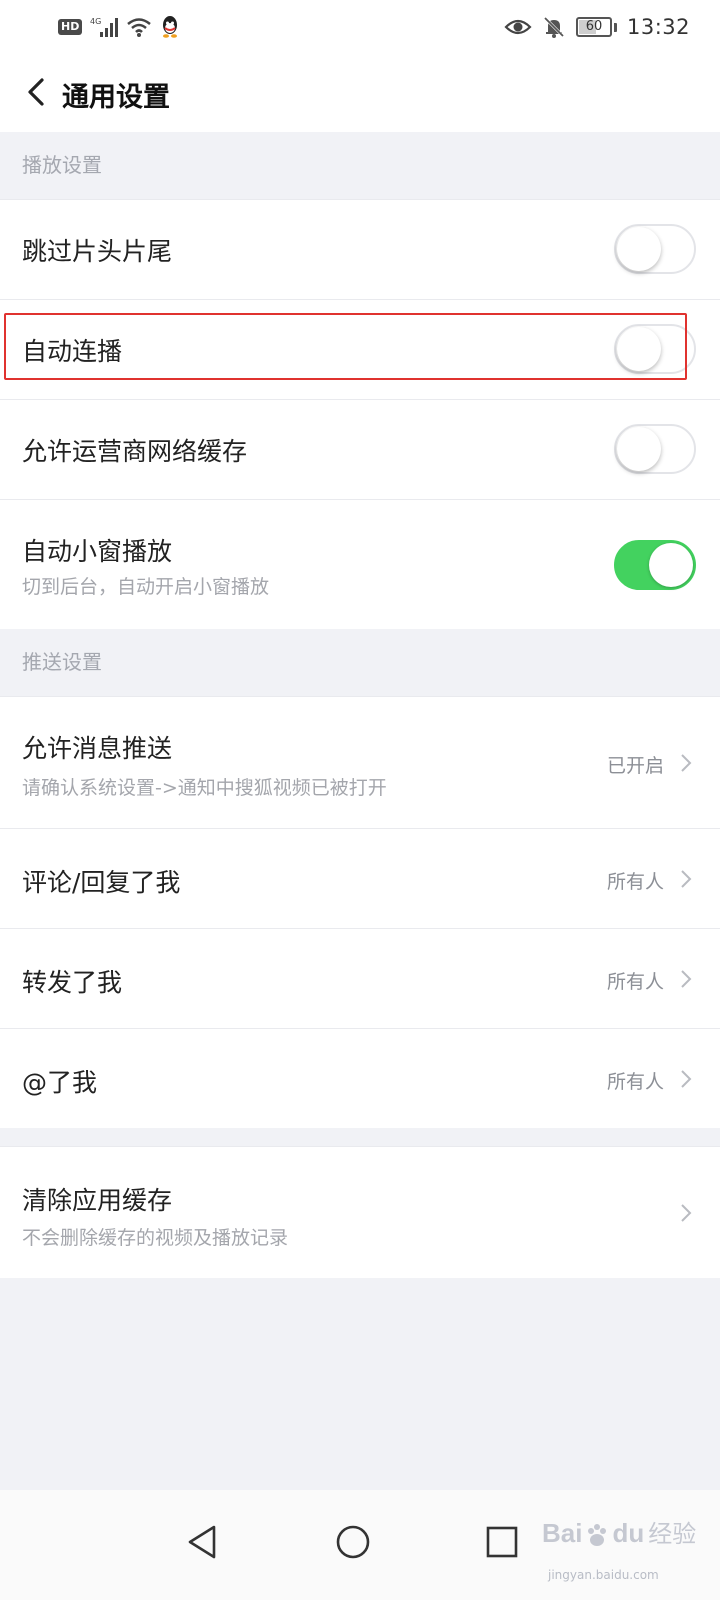 The image size is (720, 1600). I want to click on skip-intro-toggle, so click(655, 249).